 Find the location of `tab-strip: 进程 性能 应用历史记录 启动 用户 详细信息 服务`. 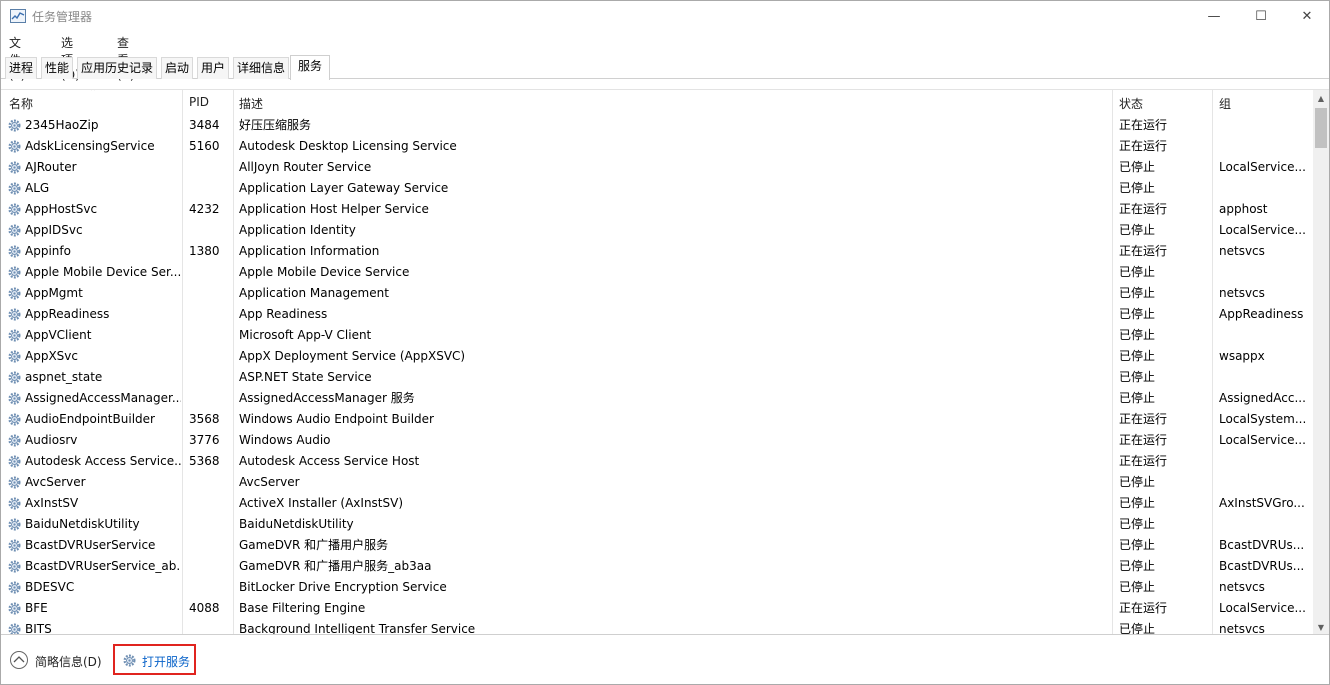

tab-strip: 进程 性能 应用历史记录 启动 用户 详细信息 服务 is located at coordinates (665, 67).